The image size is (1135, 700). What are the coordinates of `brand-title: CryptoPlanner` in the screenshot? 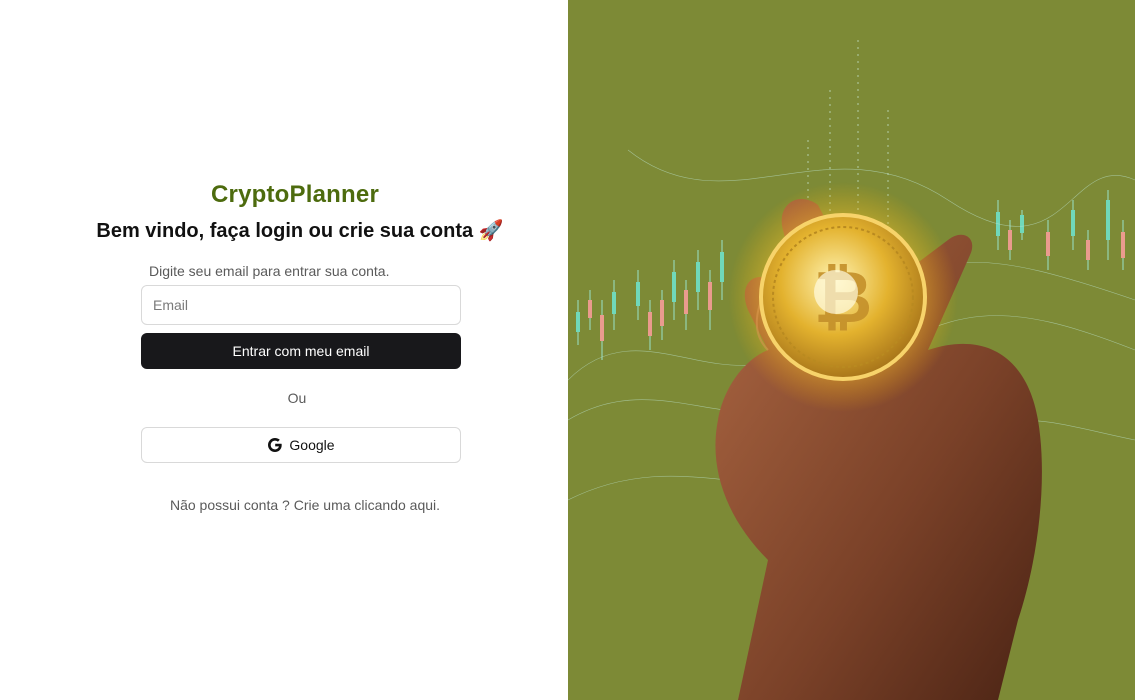 It's located at (295, 194).